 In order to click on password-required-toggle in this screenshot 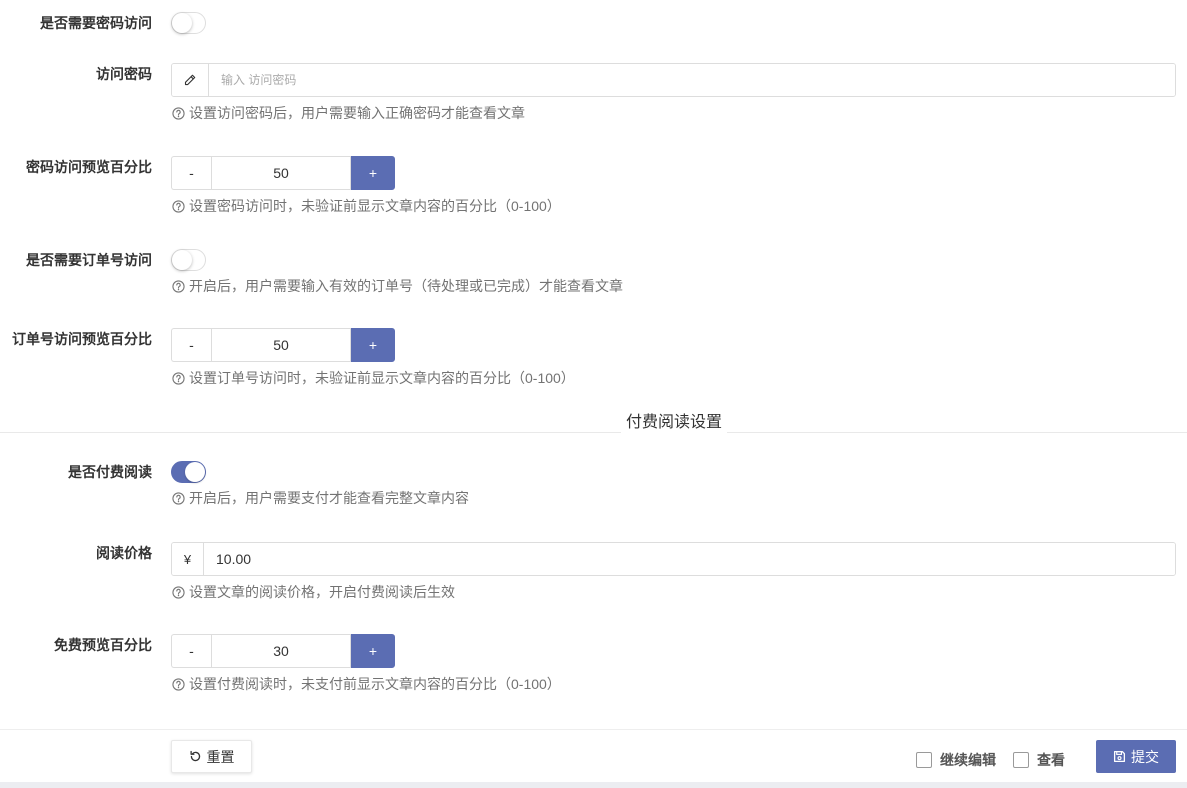, I will do `click(188, 23)`.